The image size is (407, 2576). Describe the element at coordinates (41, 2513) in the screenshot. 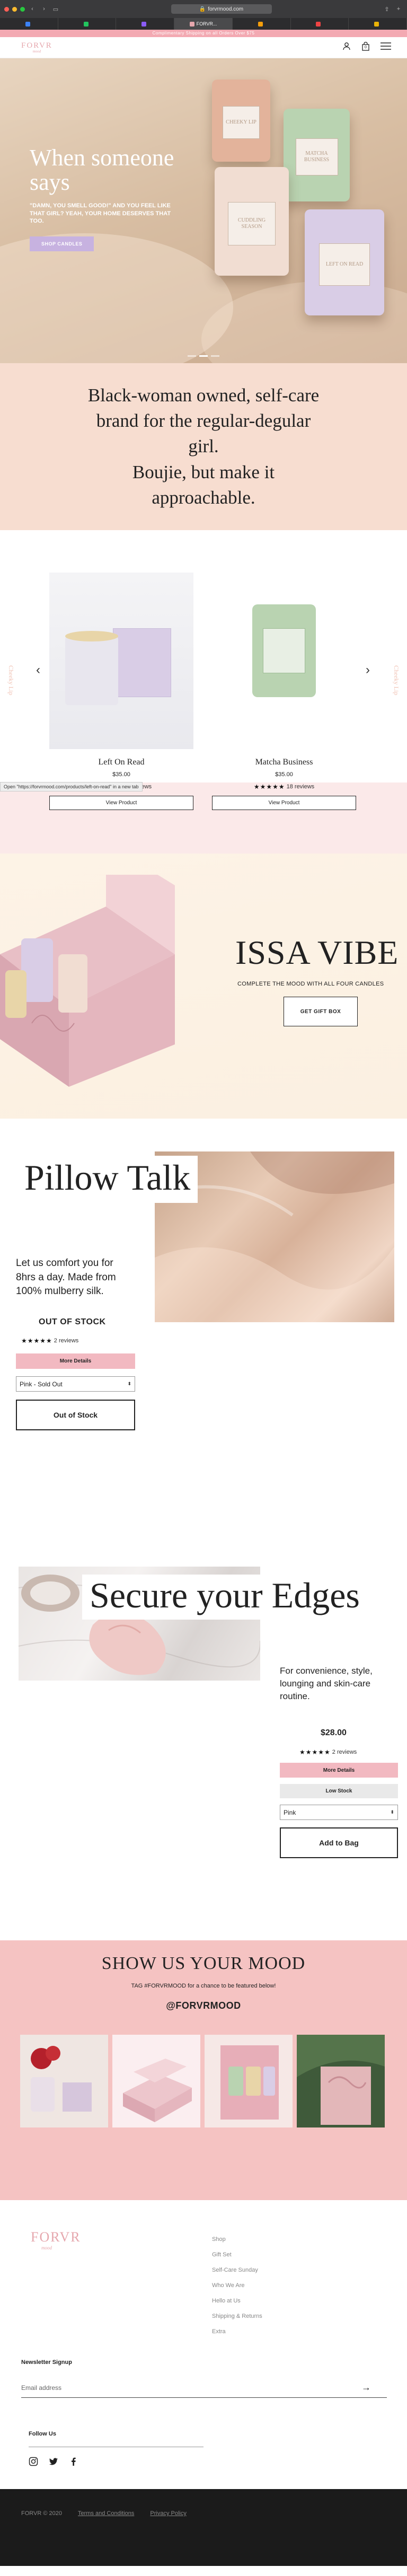

I see `copyright: FORVR © 2020` at that location.